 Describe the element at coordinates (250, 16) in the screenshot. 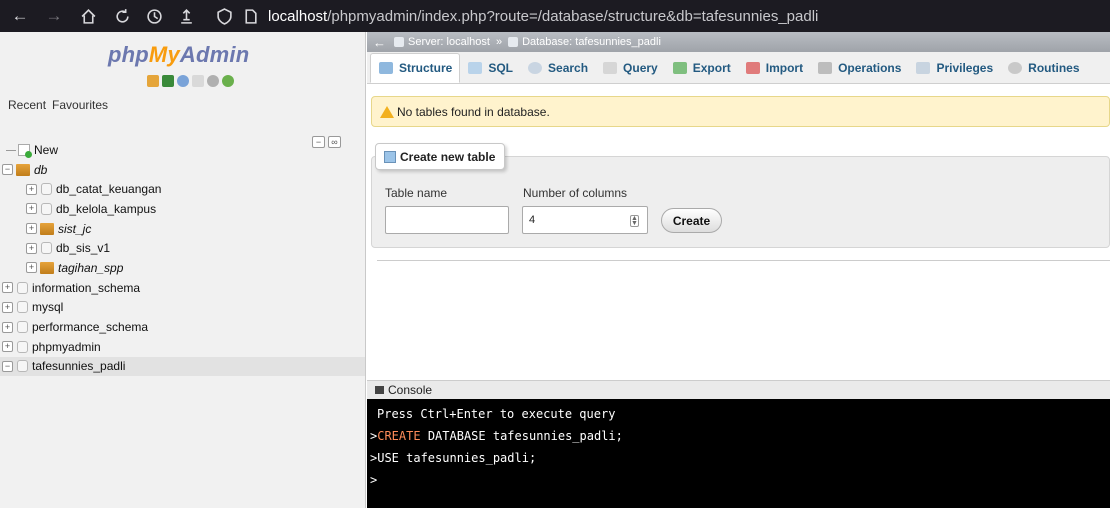

I see `page-icon` at that location.